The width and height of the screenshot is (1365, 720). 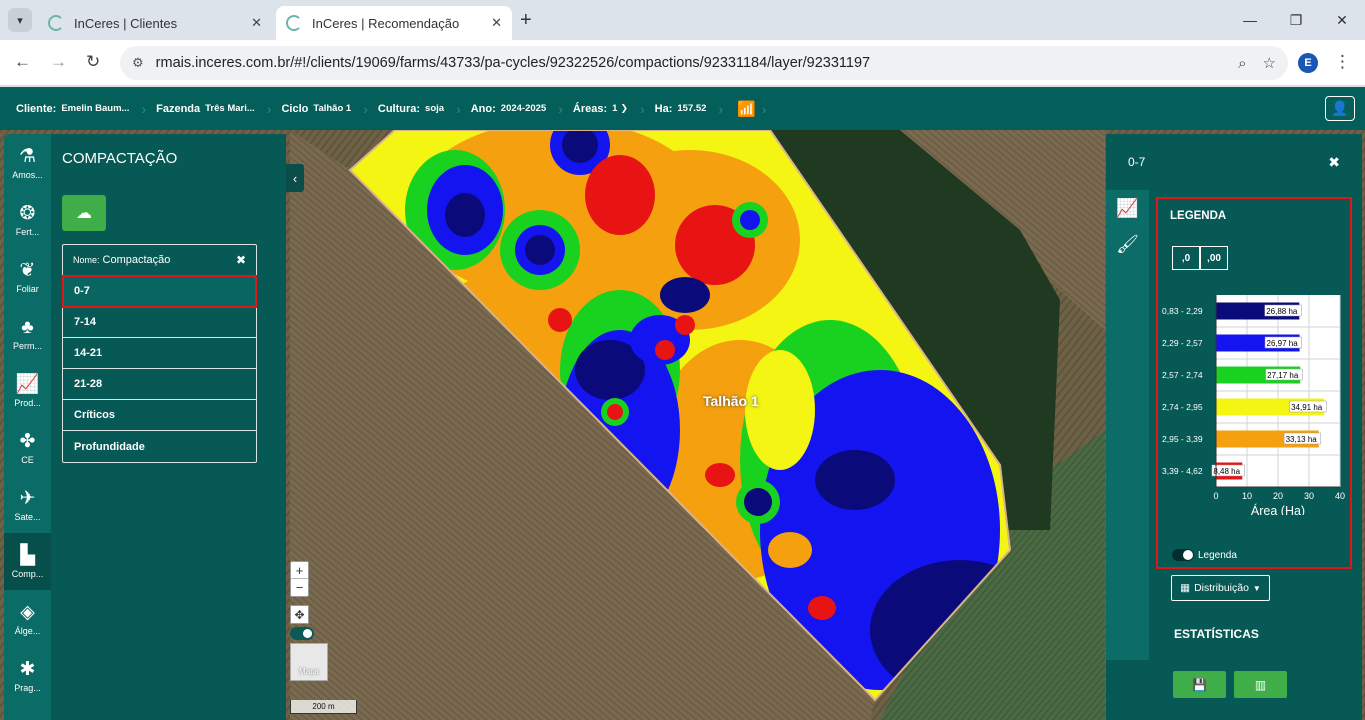 I want to click on breadcrumb-areas: Áreas: 1 ❯ ›, so click(x=609, y=109).